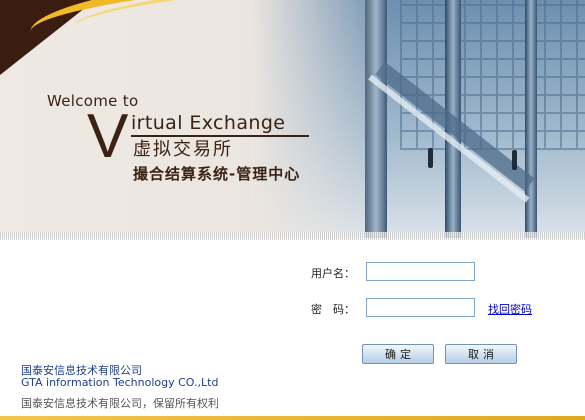 This screenshot has width=585, height=420. Describe the element at coordinates (108, 136) in the screenshot. I see `title-initial: V` at that location.